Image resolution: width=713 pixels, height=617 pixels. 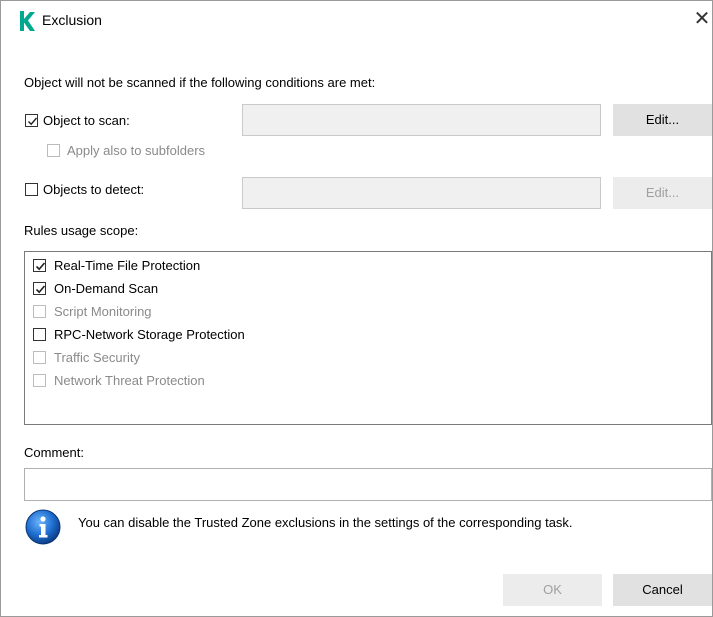 I want to click on scope-item-label: On-Demand Scan, so click(x=106, y=288).